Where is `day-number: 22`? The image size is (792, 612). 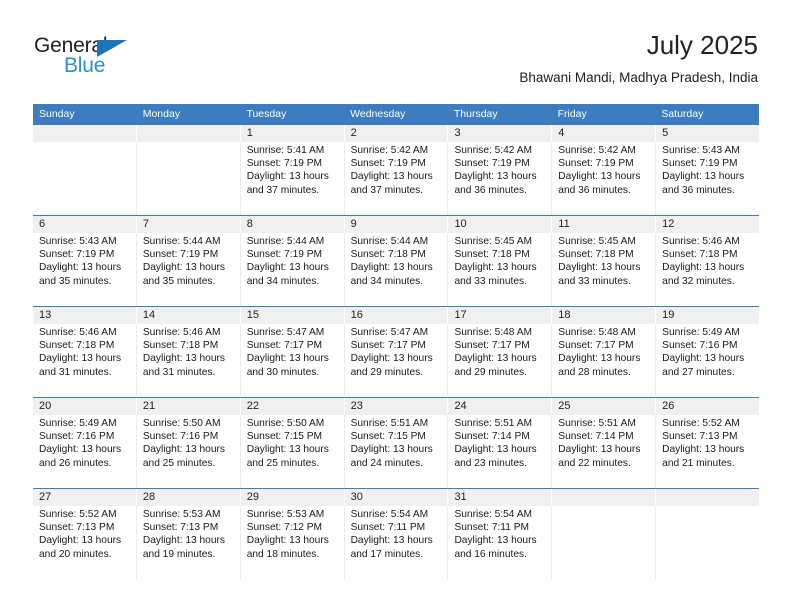 day-number: 22 is located at coordinates (291, 406).